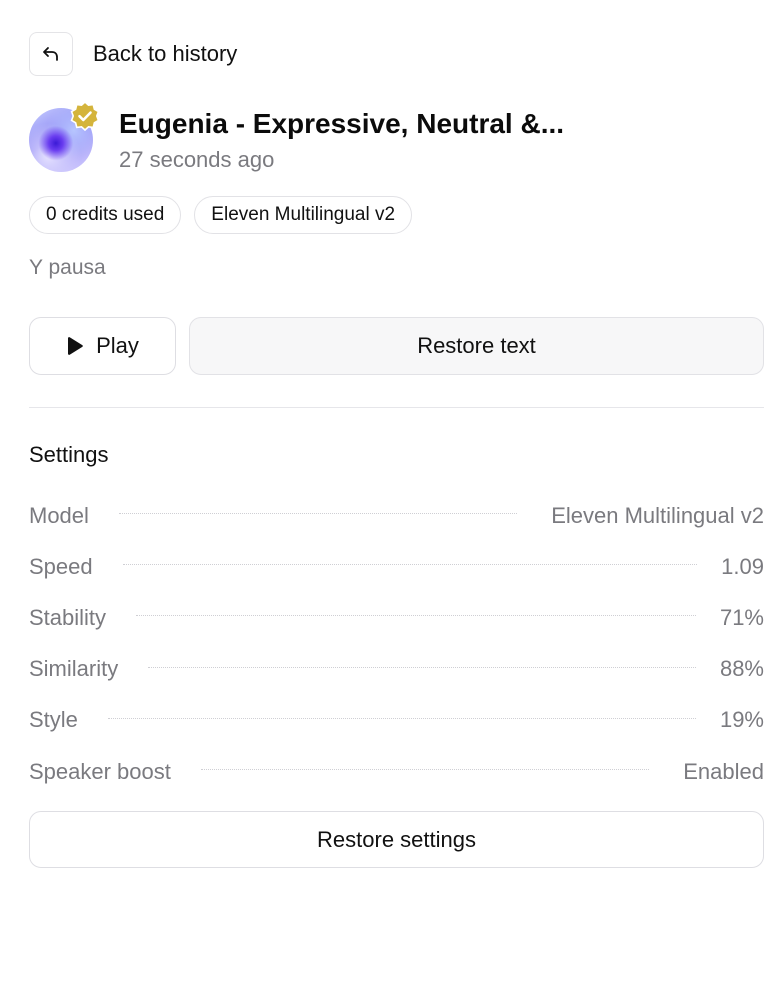 The height and width of the screenshot is (994, 780). Describe the element at coordinates (75, 346) in the screenshot. I see `play-icon` at that location.